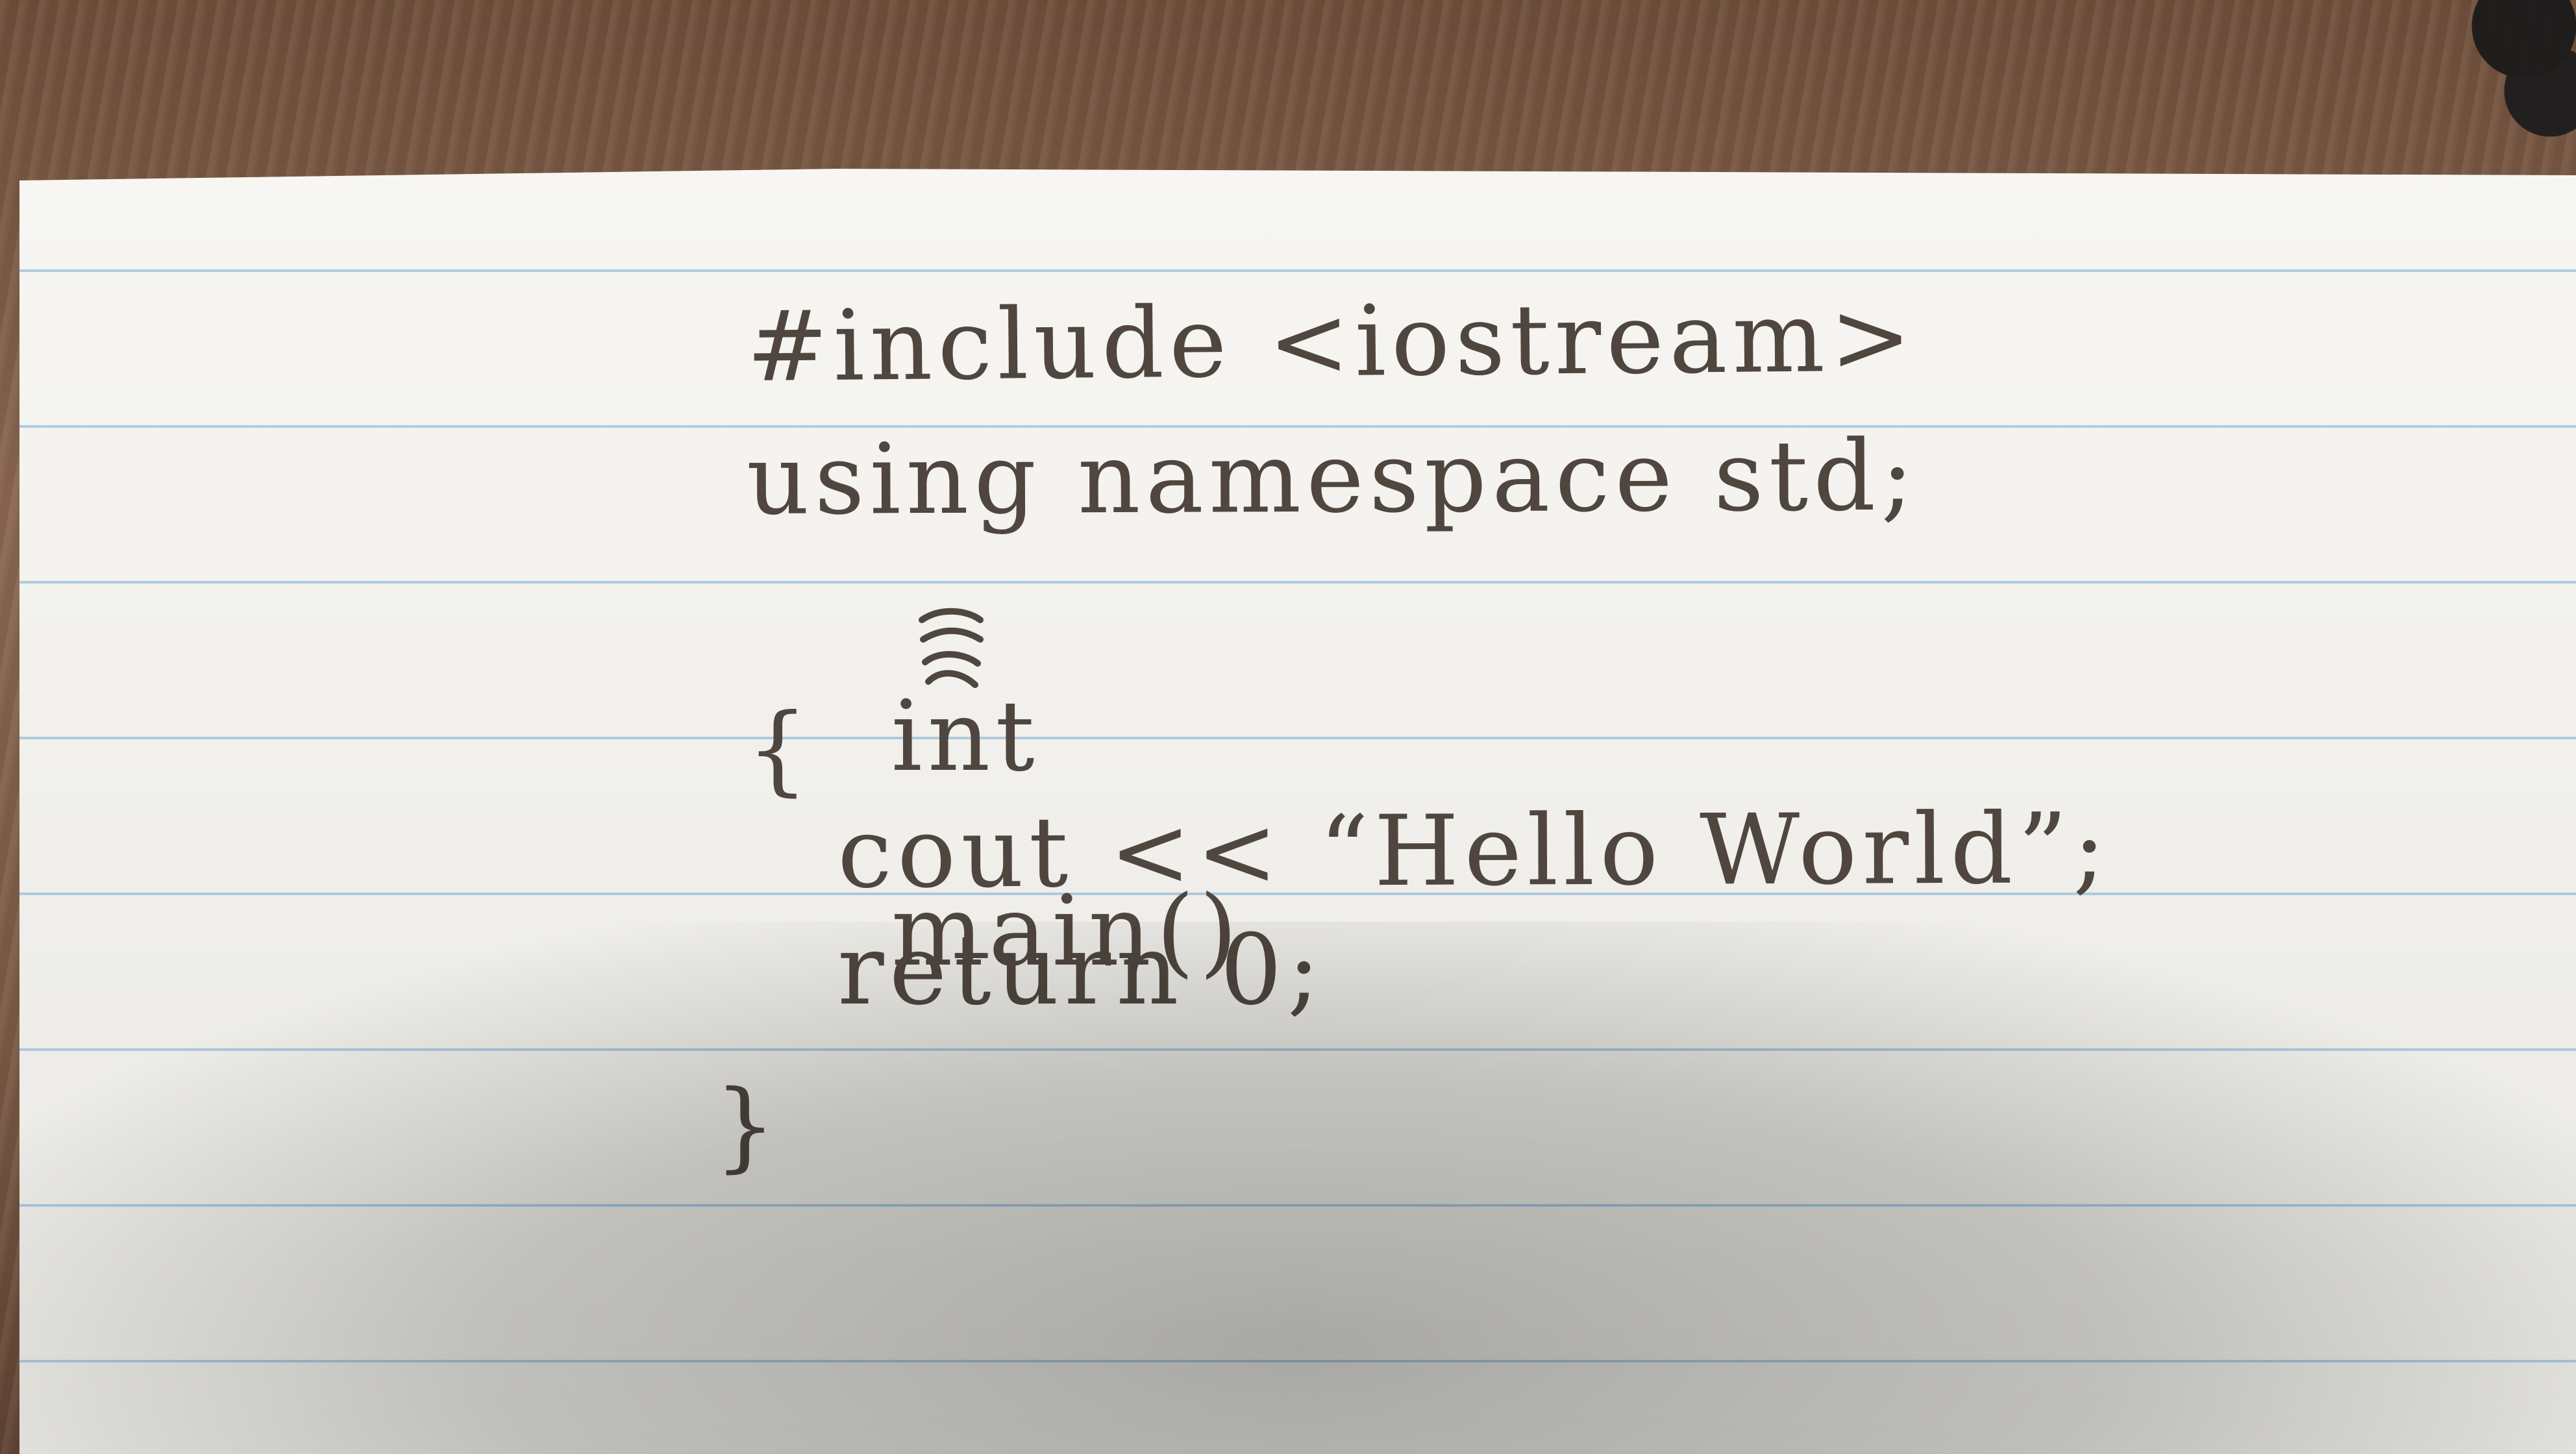 This screenshot has width=2576, height=1454. Describe the element at coordinates (951, 648) in the screenshot. I see `scribble-mark` at that location.